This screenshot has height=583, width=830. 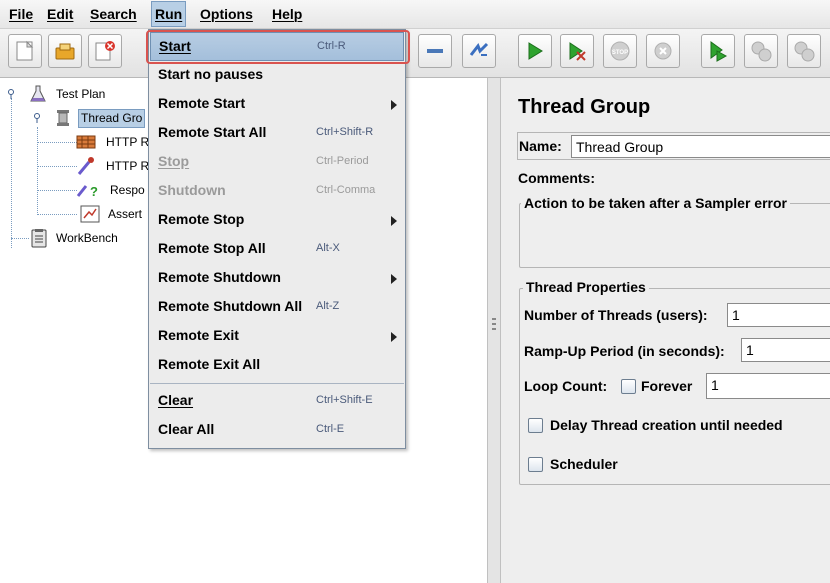 I want to click on menu-item-label: Shutdown, so click(x=192, y=190).